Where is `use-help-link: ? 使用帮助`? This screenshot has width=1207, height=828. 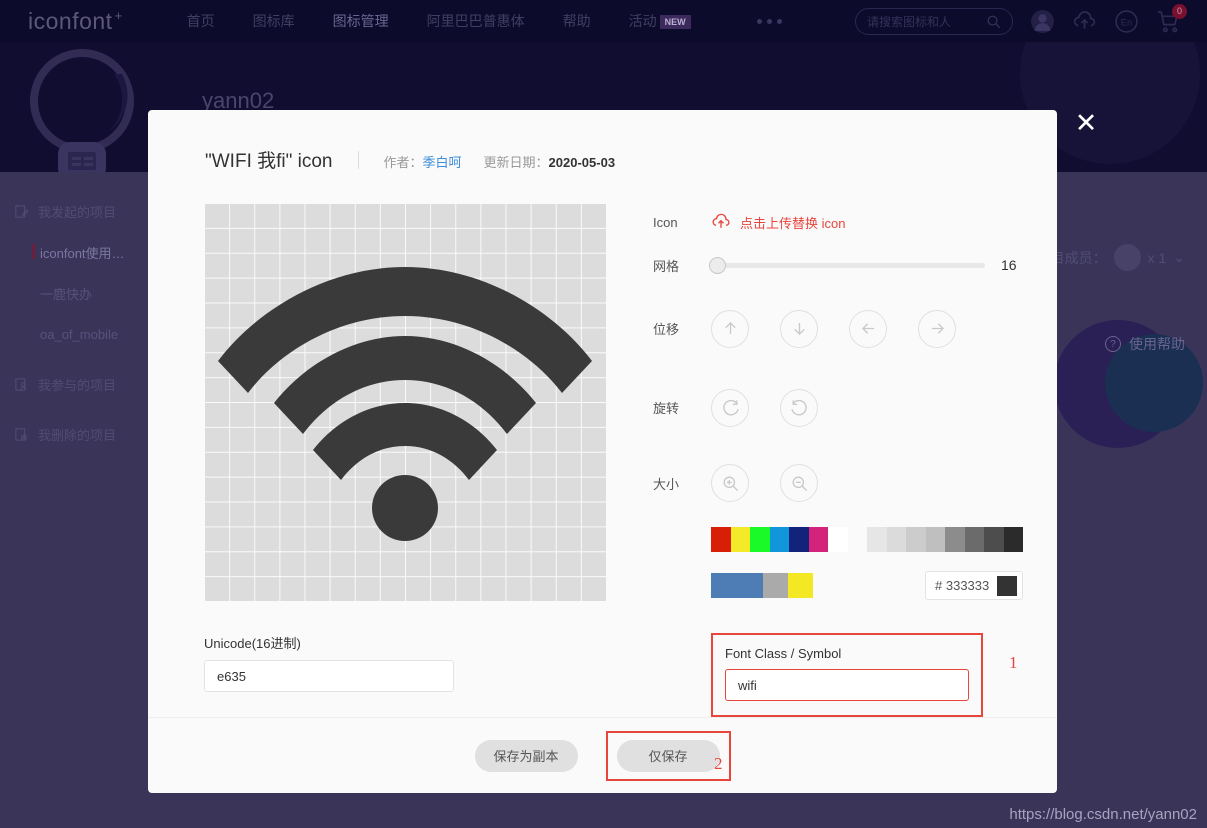
use-help-link: ? 使用帮助 is located at coordinates (1145, 344).